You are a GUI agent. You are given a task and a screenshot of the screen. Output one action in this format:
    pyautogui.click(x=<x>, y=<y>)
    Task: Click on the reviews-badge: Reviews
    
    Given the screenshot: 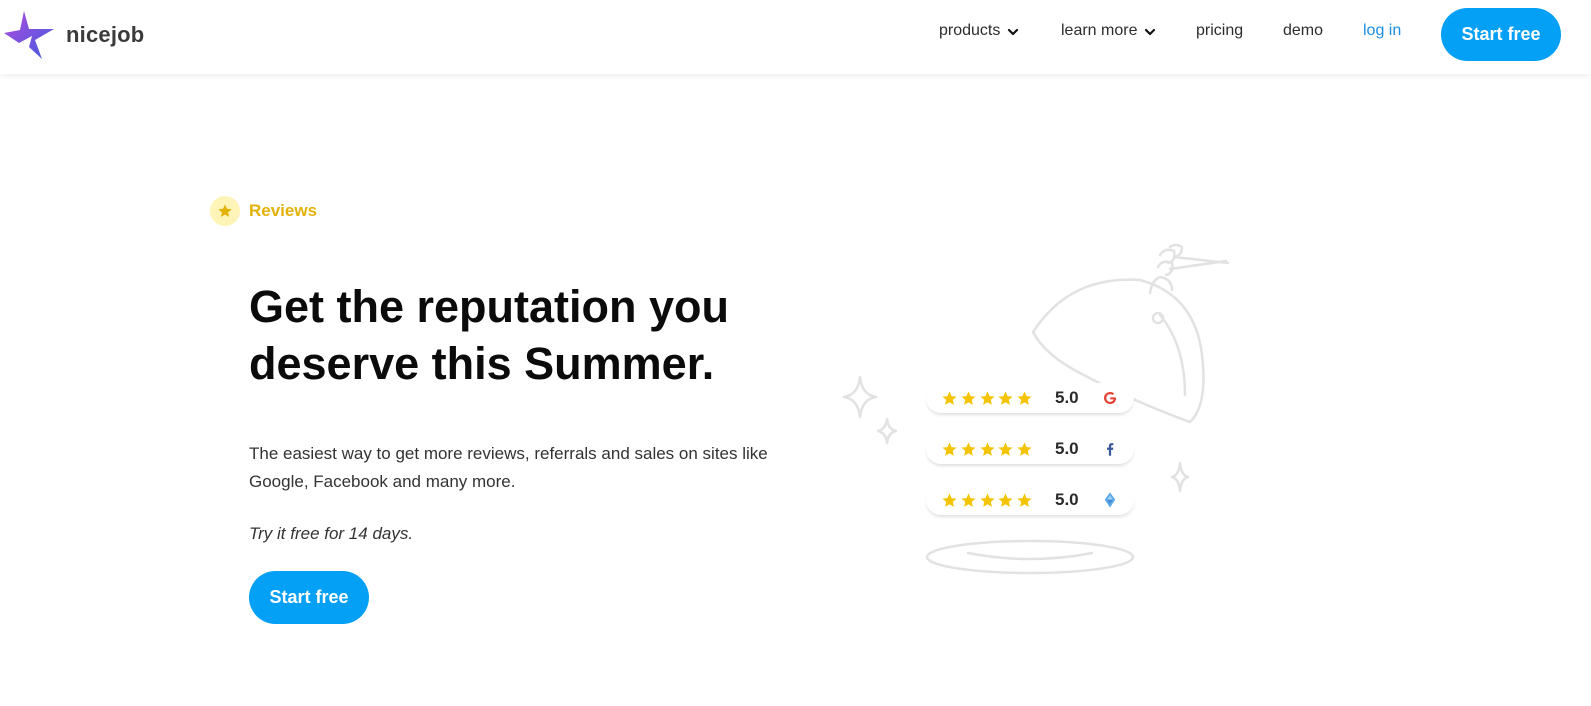 What is the action you would take?
    pyautogui.click(x=263, y=211)
    